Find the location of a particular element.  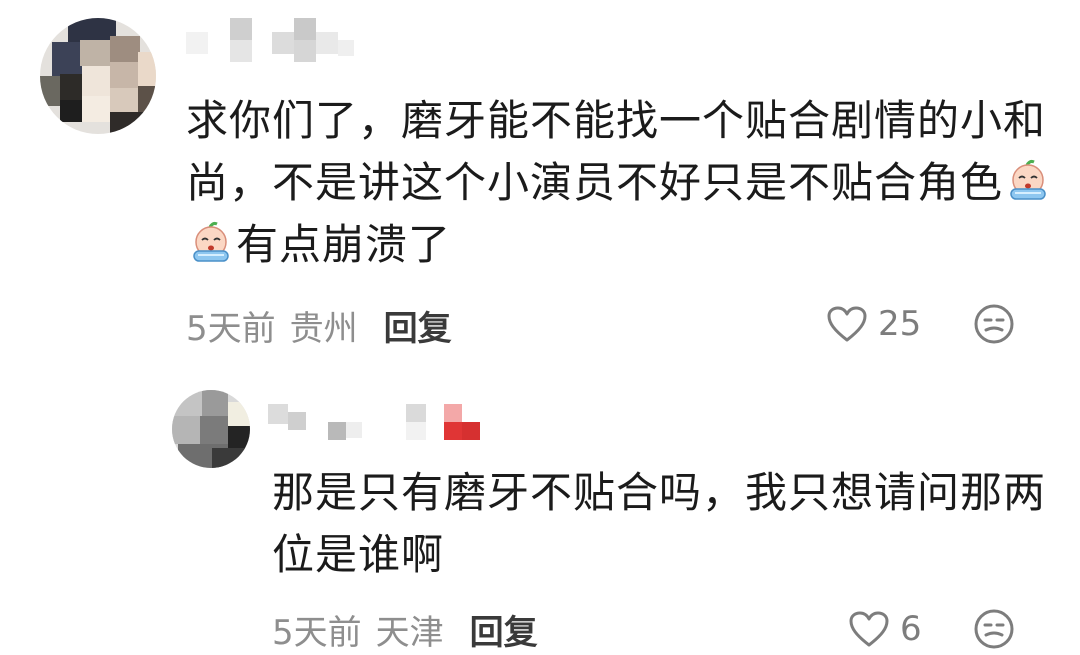

comment-location: 贵州 is located at coordinates (323, 328).